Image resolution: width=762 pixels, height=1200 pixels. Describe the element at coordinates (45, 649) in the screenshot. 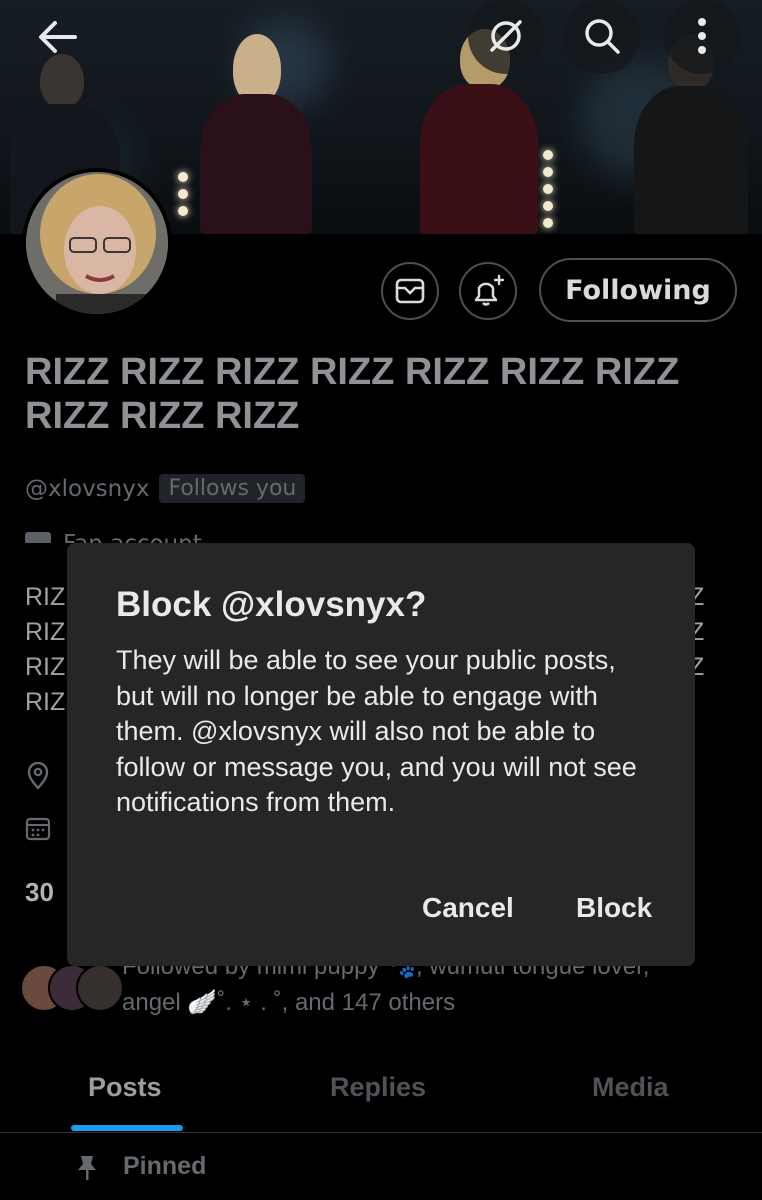

I see `bio-left: RIZ RIZ RIZ RIZ` at that location.